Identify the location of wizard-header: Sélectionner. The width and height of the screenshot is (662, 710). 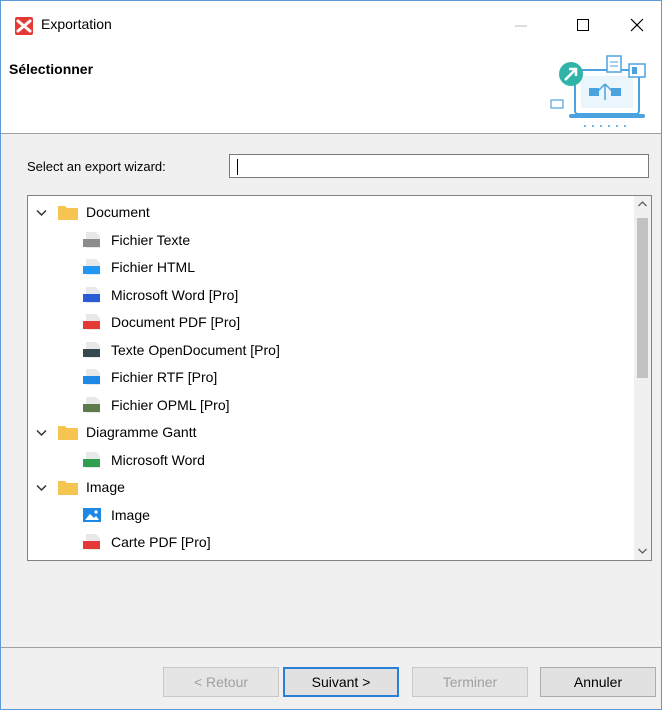
(331, 91).